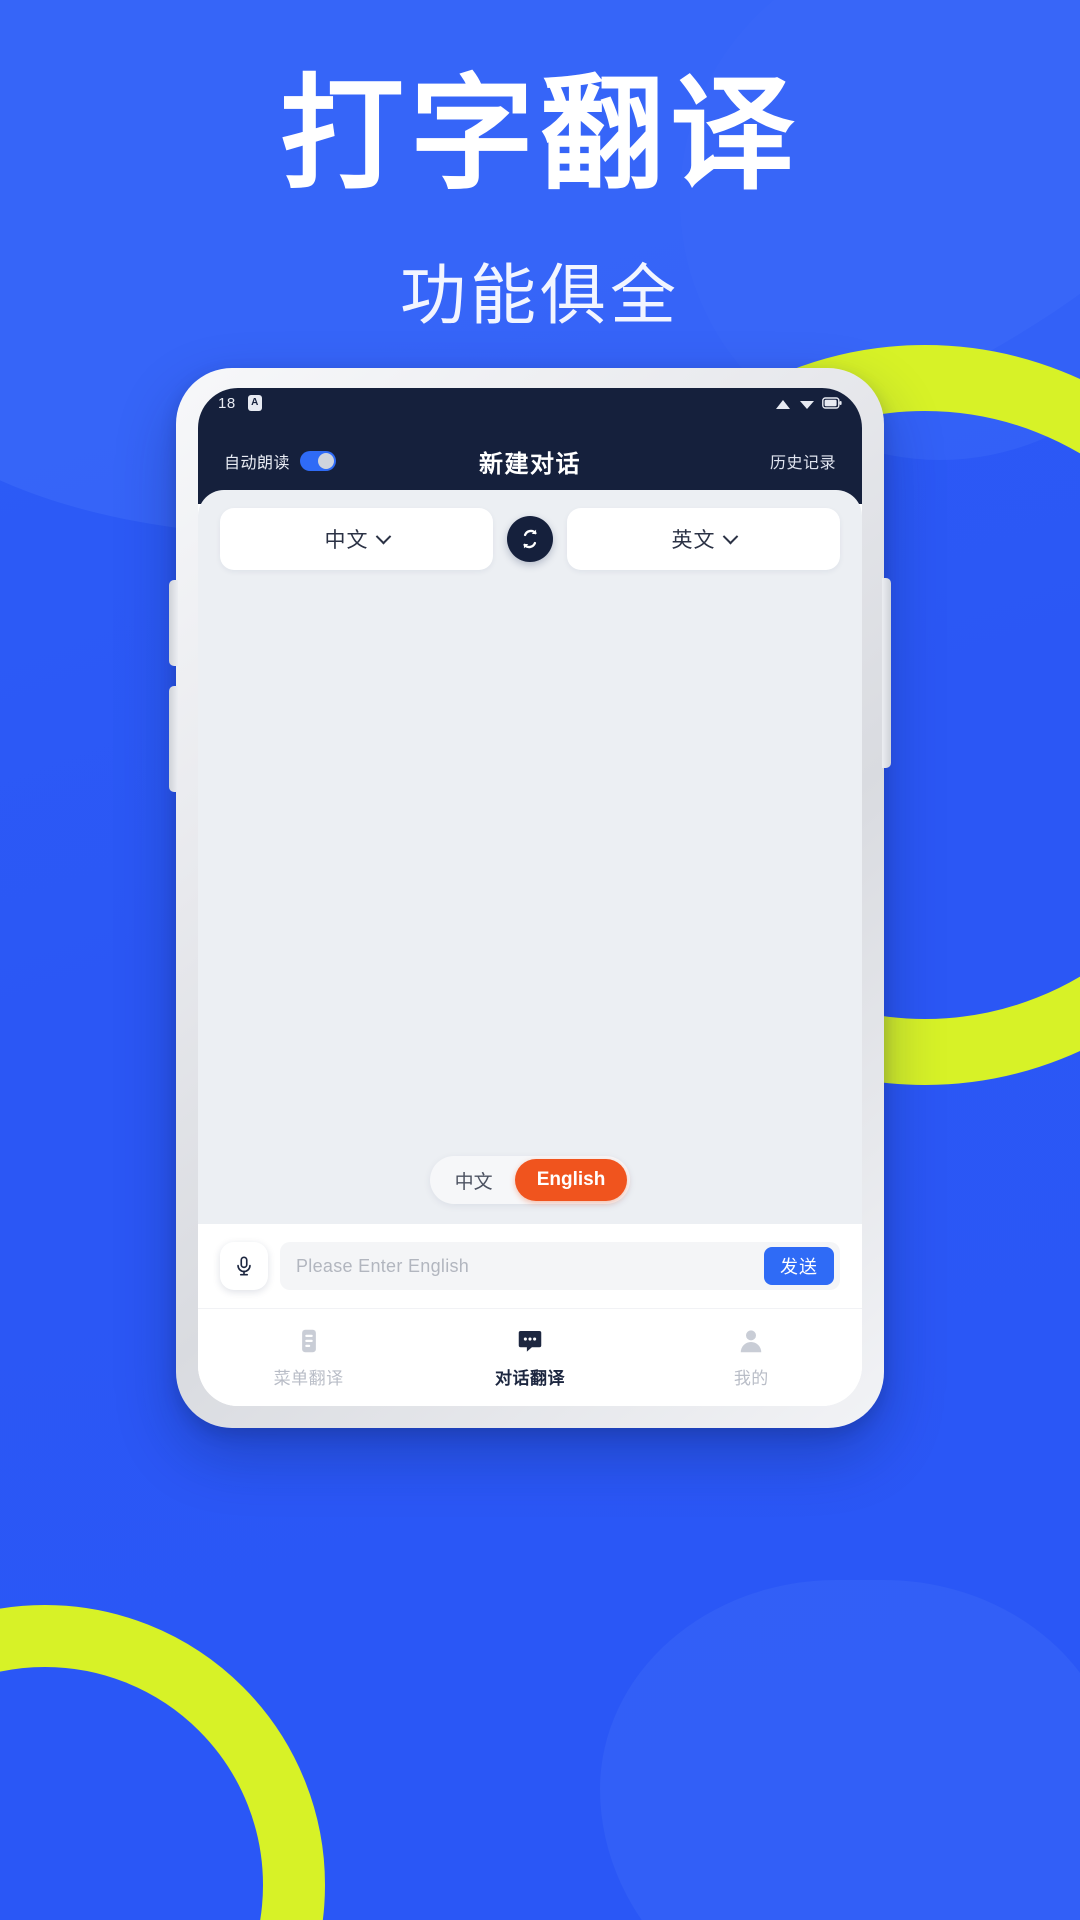 This screenshot has height=1920, width=1080. What do you see at coordinates (257, 463) in the screenshot?
I see `auto-read-label: 自动朗读` at bounding box center [257, 463].